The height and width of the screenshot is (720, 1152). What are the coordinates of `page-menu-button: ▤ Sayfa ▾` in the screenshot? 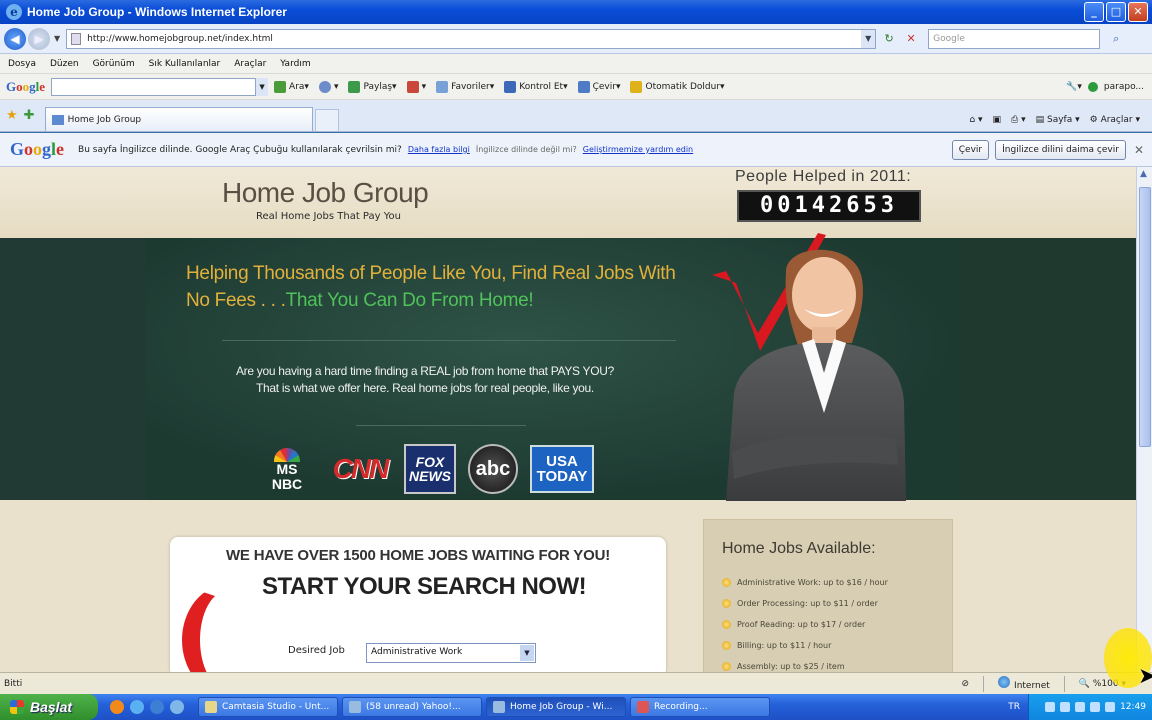 It's located at (1058, 120).